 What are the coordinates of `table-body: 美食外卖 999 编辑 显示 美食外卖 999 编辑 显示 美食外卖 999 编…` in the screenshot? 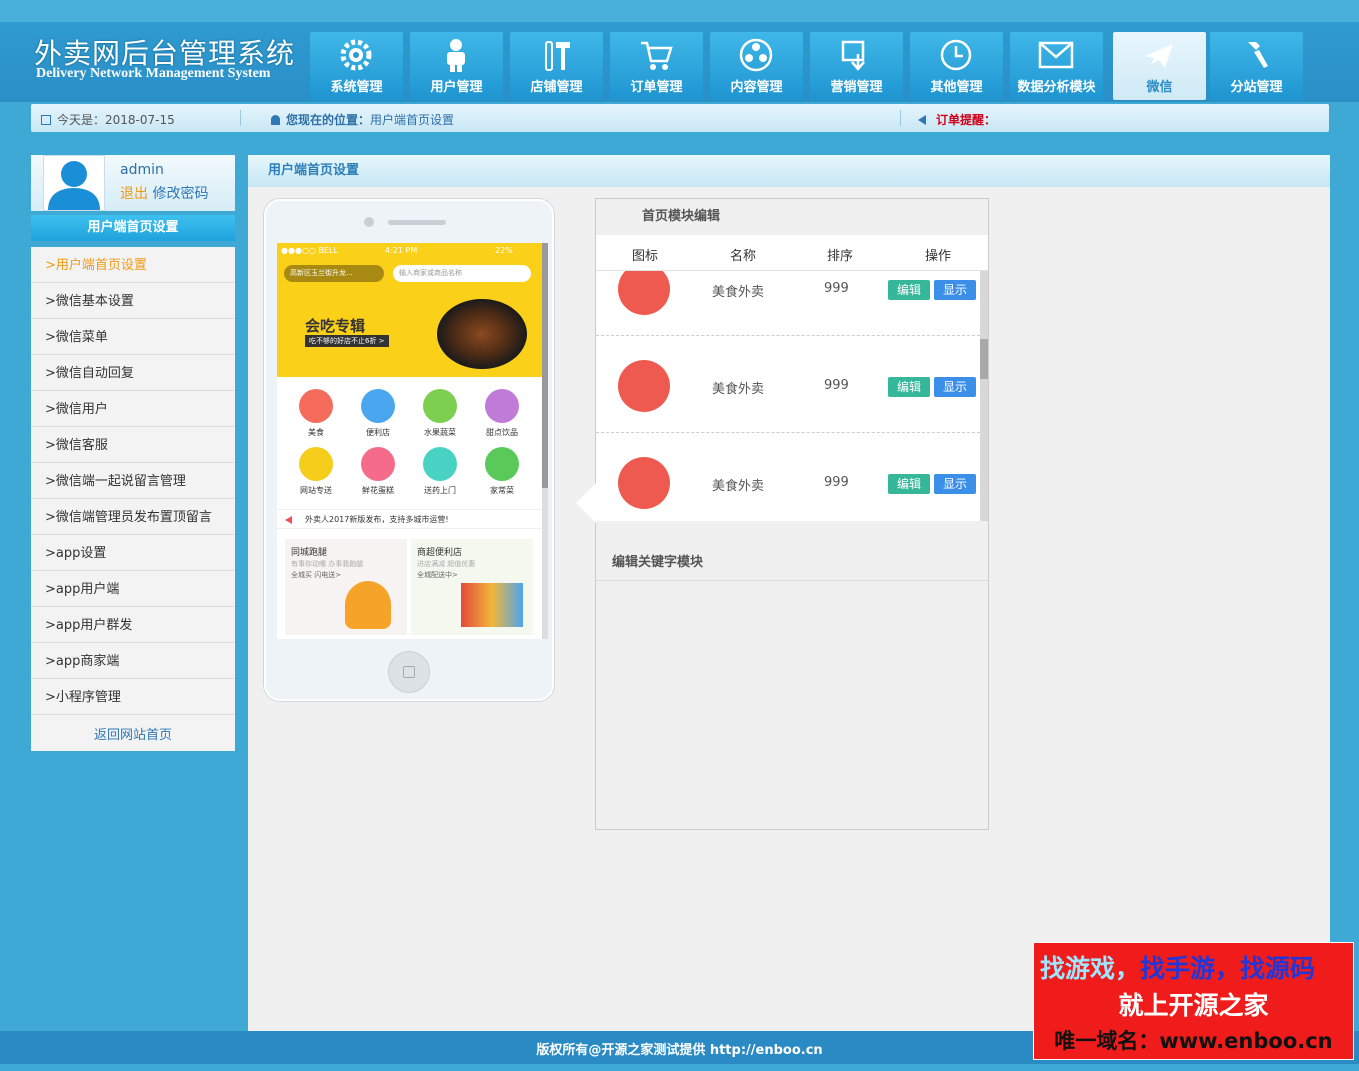 It's located at (792, 396).